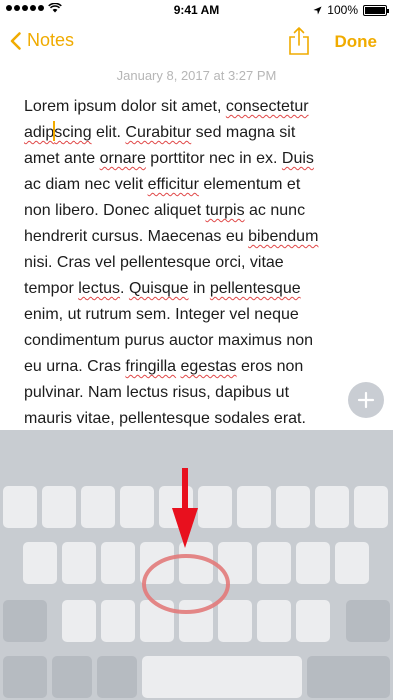  I want to click on chevron-left-icon, so click(15, 40).